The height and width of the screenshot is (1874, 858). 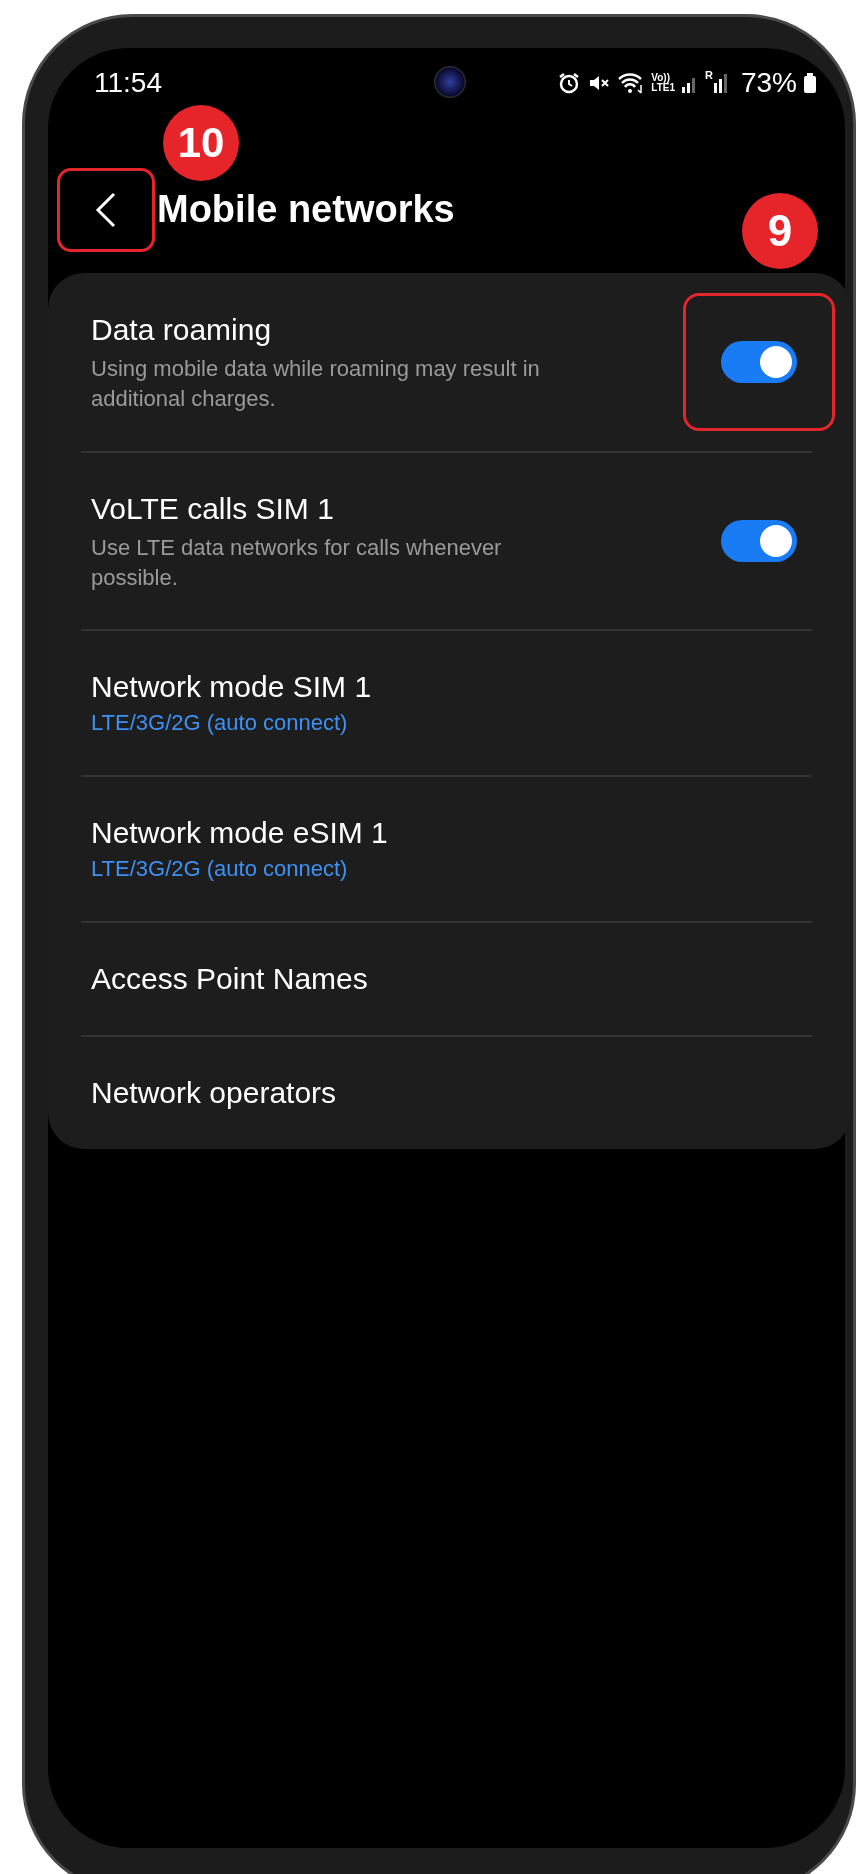 I want to click on settings-row: Network mode eSIM 1 LTE/3G/2G (auto connect), so click(x=463, y=849).